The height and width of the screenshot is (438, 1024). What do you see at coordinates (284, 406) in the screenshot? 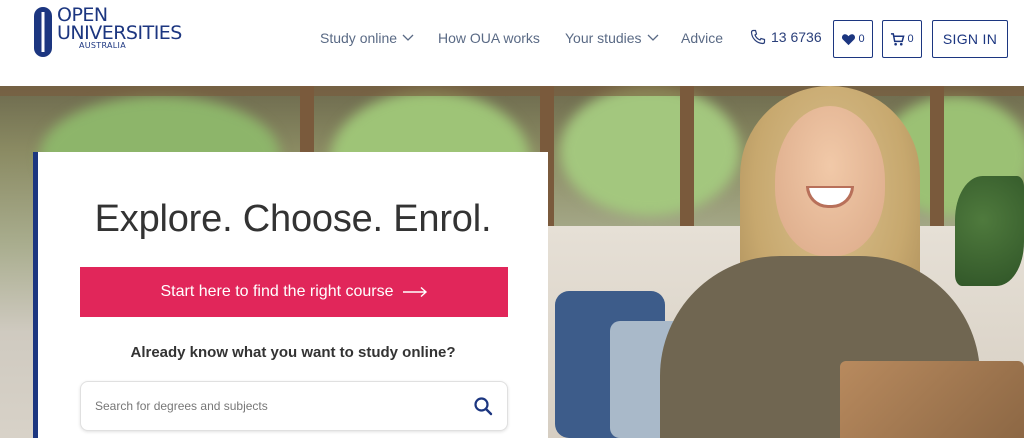
I see `search-input: Search for degrees and subjects` at bounding box center [284, 406].